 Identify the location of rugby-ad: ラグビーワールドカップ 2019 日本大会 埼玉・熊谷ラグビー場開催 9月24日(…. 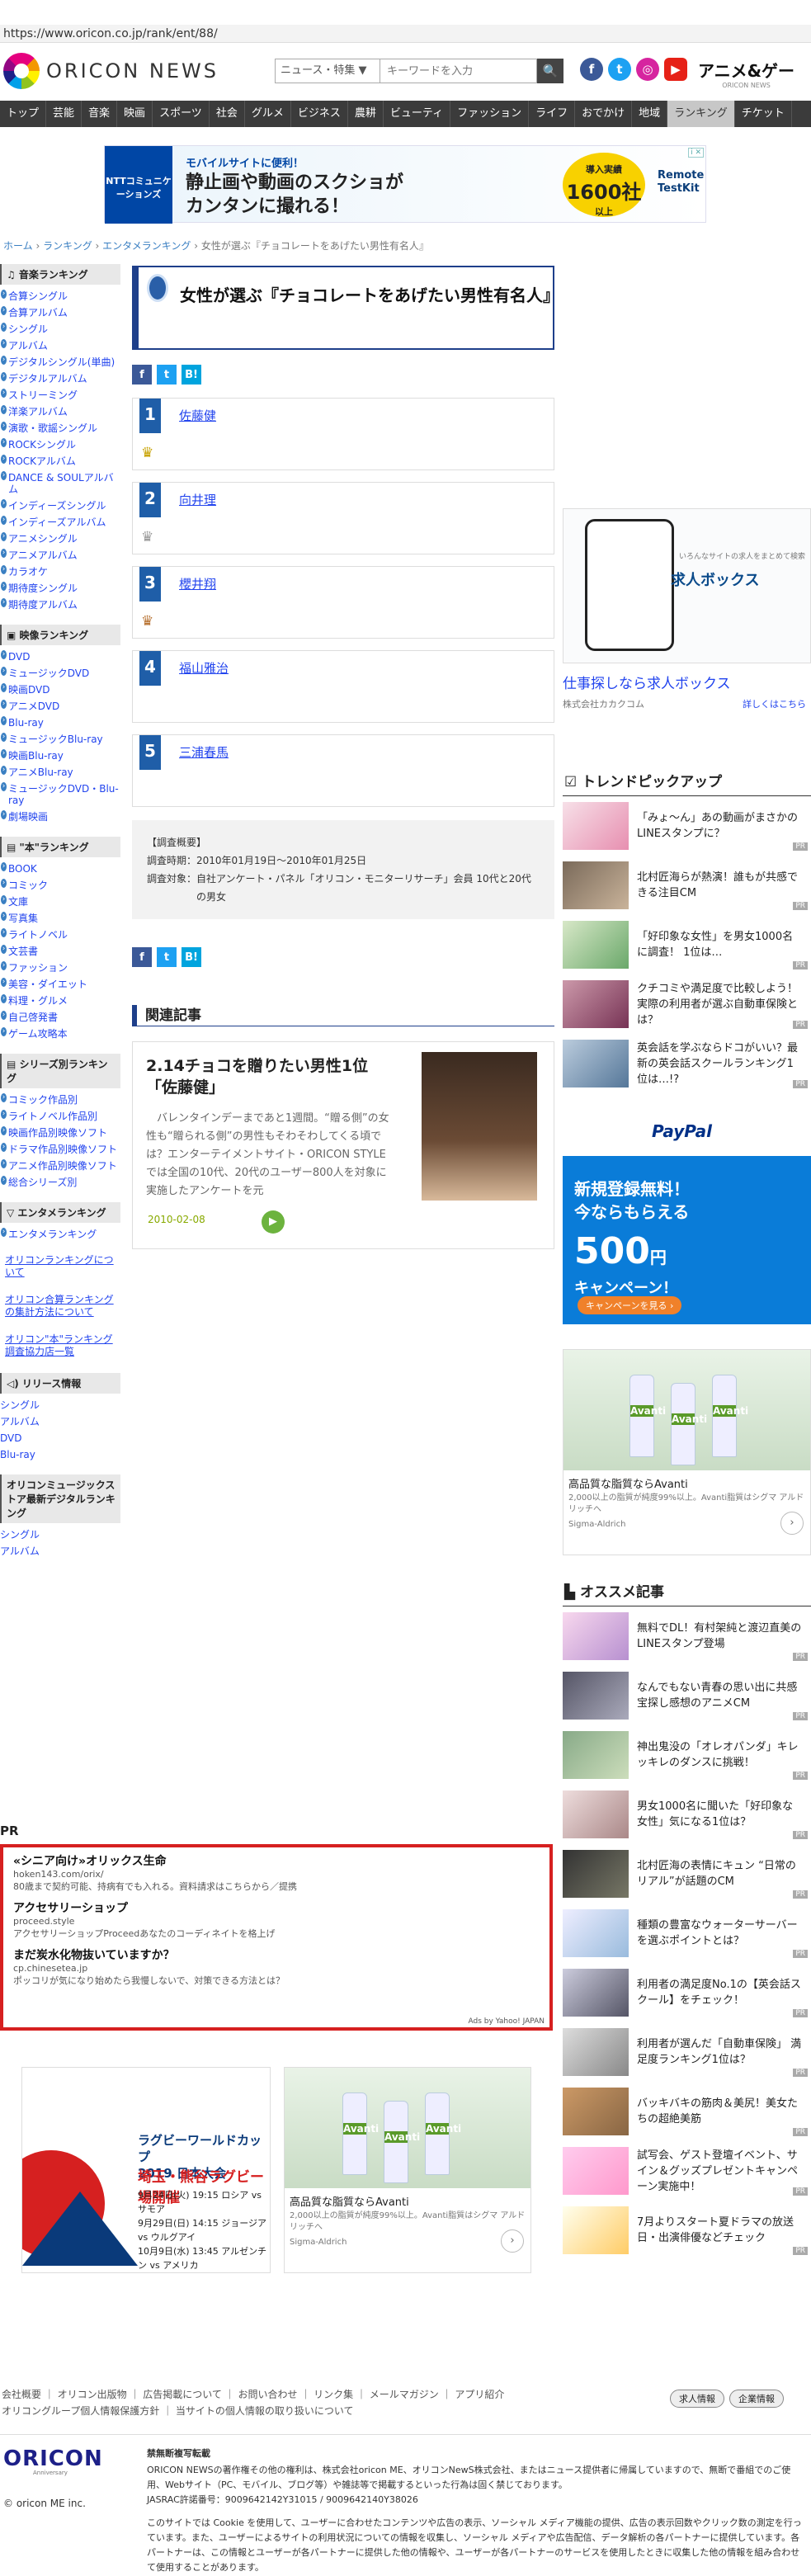
(146, 2170).